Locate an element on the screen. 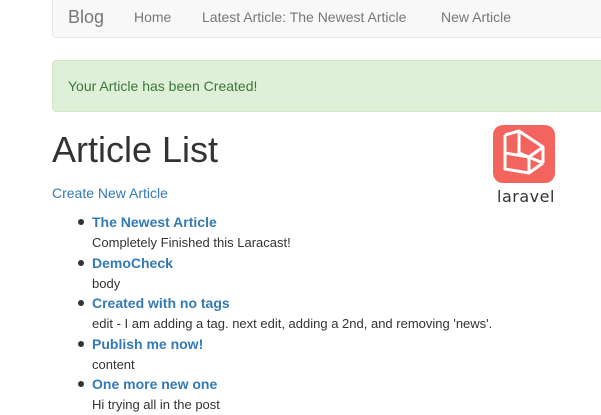  article-body: content is located at coordinates (113, 364).